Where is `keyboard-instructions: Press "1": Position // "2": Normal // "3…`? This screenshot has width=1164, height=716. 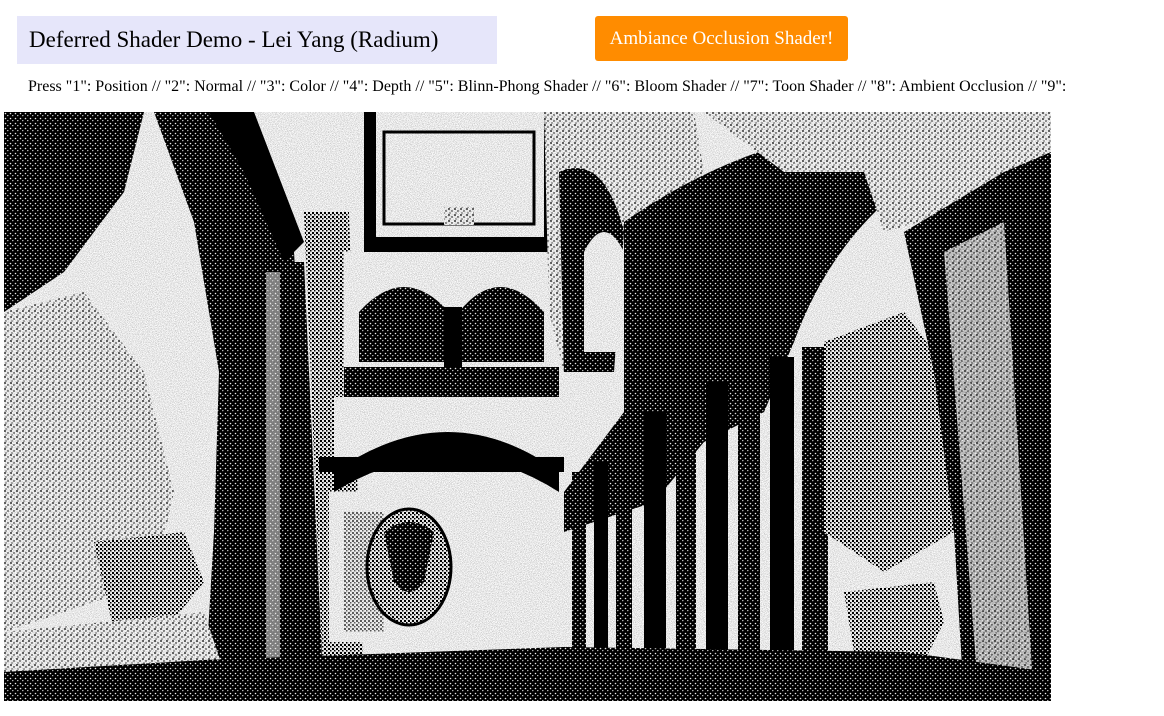 keyboard-instructions: Press "1": Position // "2": Normal // "3… is located at coordinates (547, 86).